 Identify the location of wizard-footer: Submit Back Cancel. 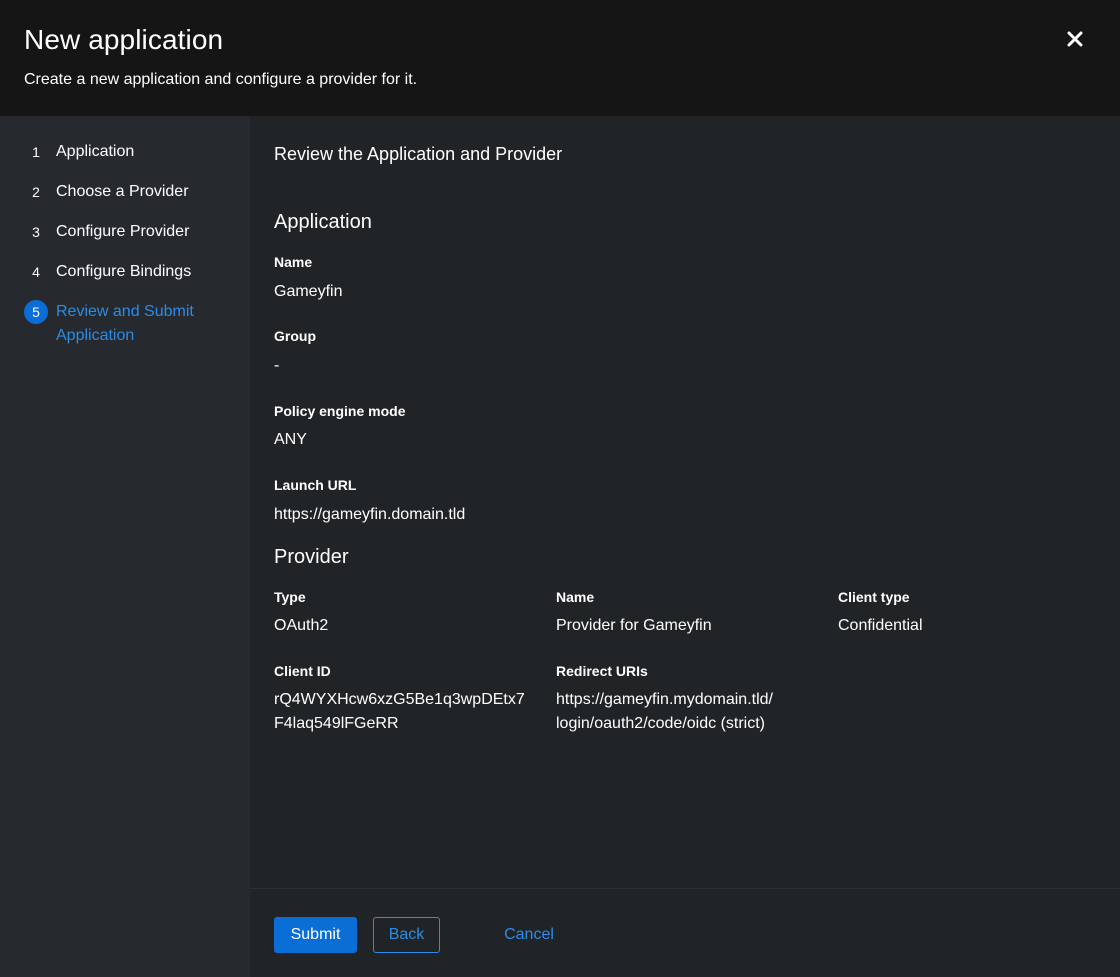
(685, 932).